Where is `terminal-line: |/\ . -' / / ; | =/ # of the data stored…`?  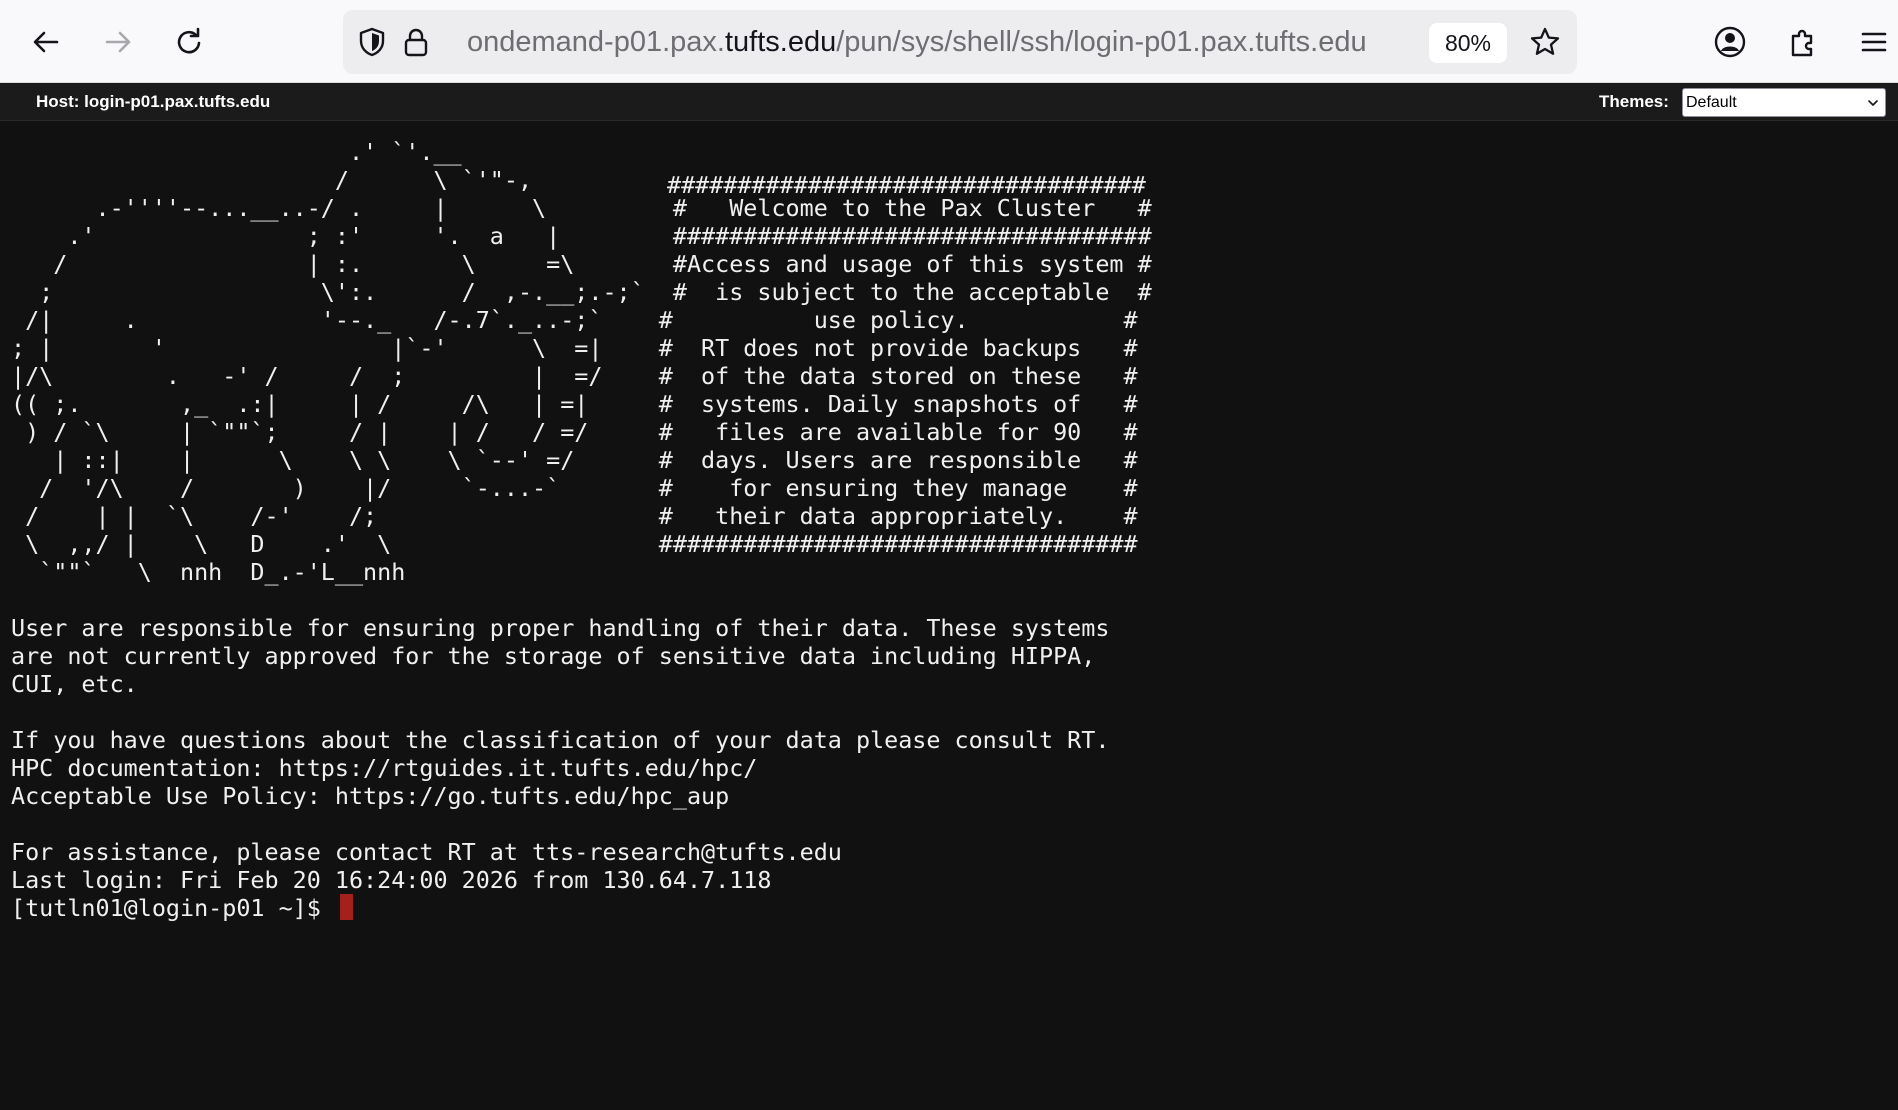
terminal-line: |/\ . -' / / ; | =/ # of the data stored… is located at coordinates (574, 376).